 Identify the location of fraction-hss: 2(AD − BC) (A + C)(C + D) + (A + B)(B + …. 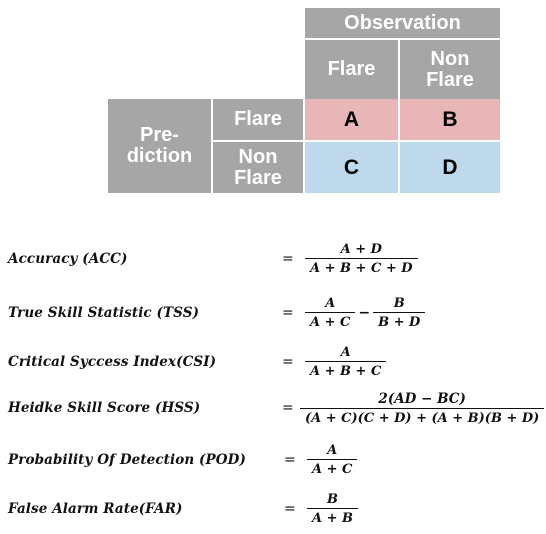
(422, 408).